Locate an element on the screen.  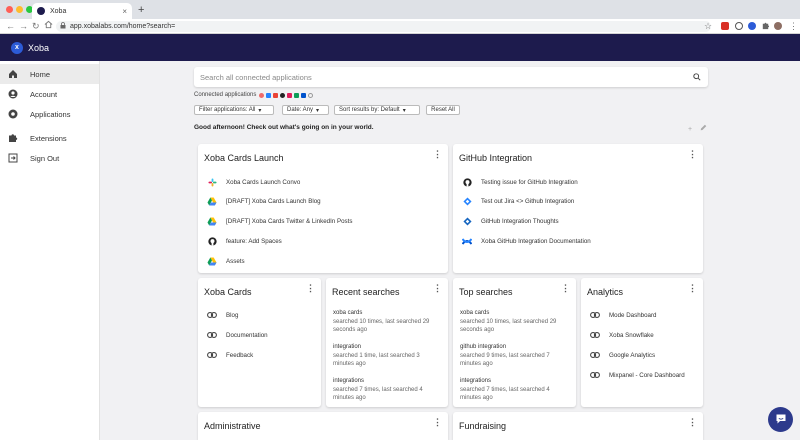
date-filter-select: Date: Any ▾ is located at coordinates (305, 110).